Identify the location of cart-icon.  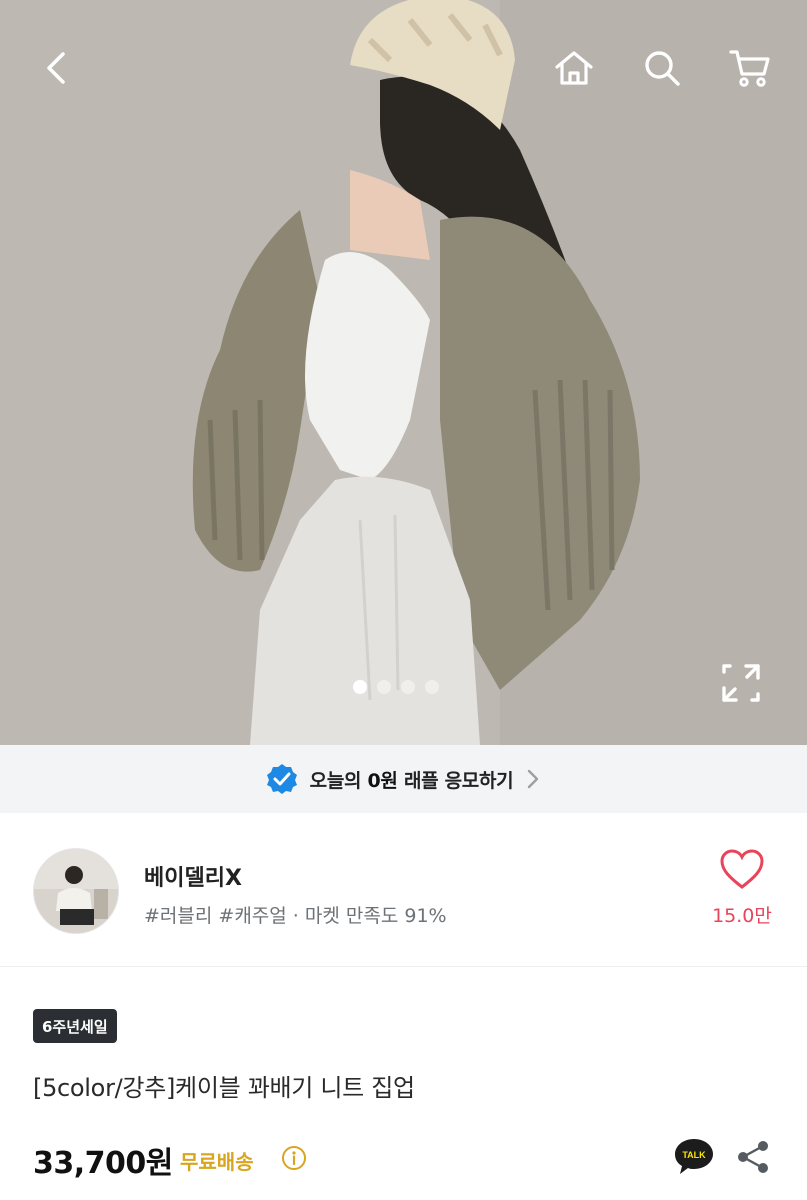
(749, 68).